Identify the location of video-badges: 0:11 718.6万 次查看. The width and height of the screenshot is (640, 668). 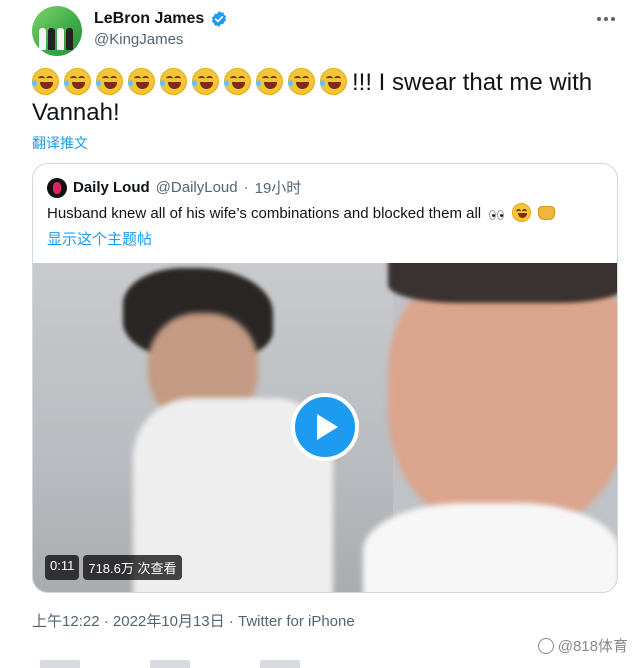
(113, 567).